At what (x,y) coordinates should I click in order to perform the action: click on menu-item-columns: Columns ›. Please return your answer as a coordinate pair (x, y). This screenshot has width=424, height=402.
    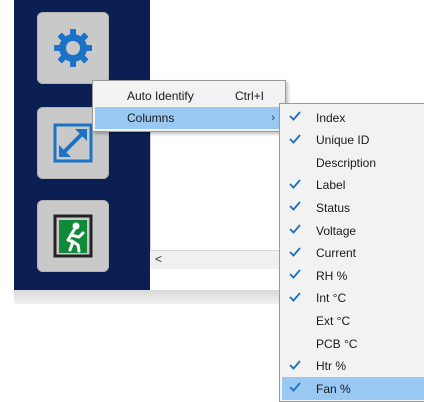
    Looking at the image, I should click on (189, 118).